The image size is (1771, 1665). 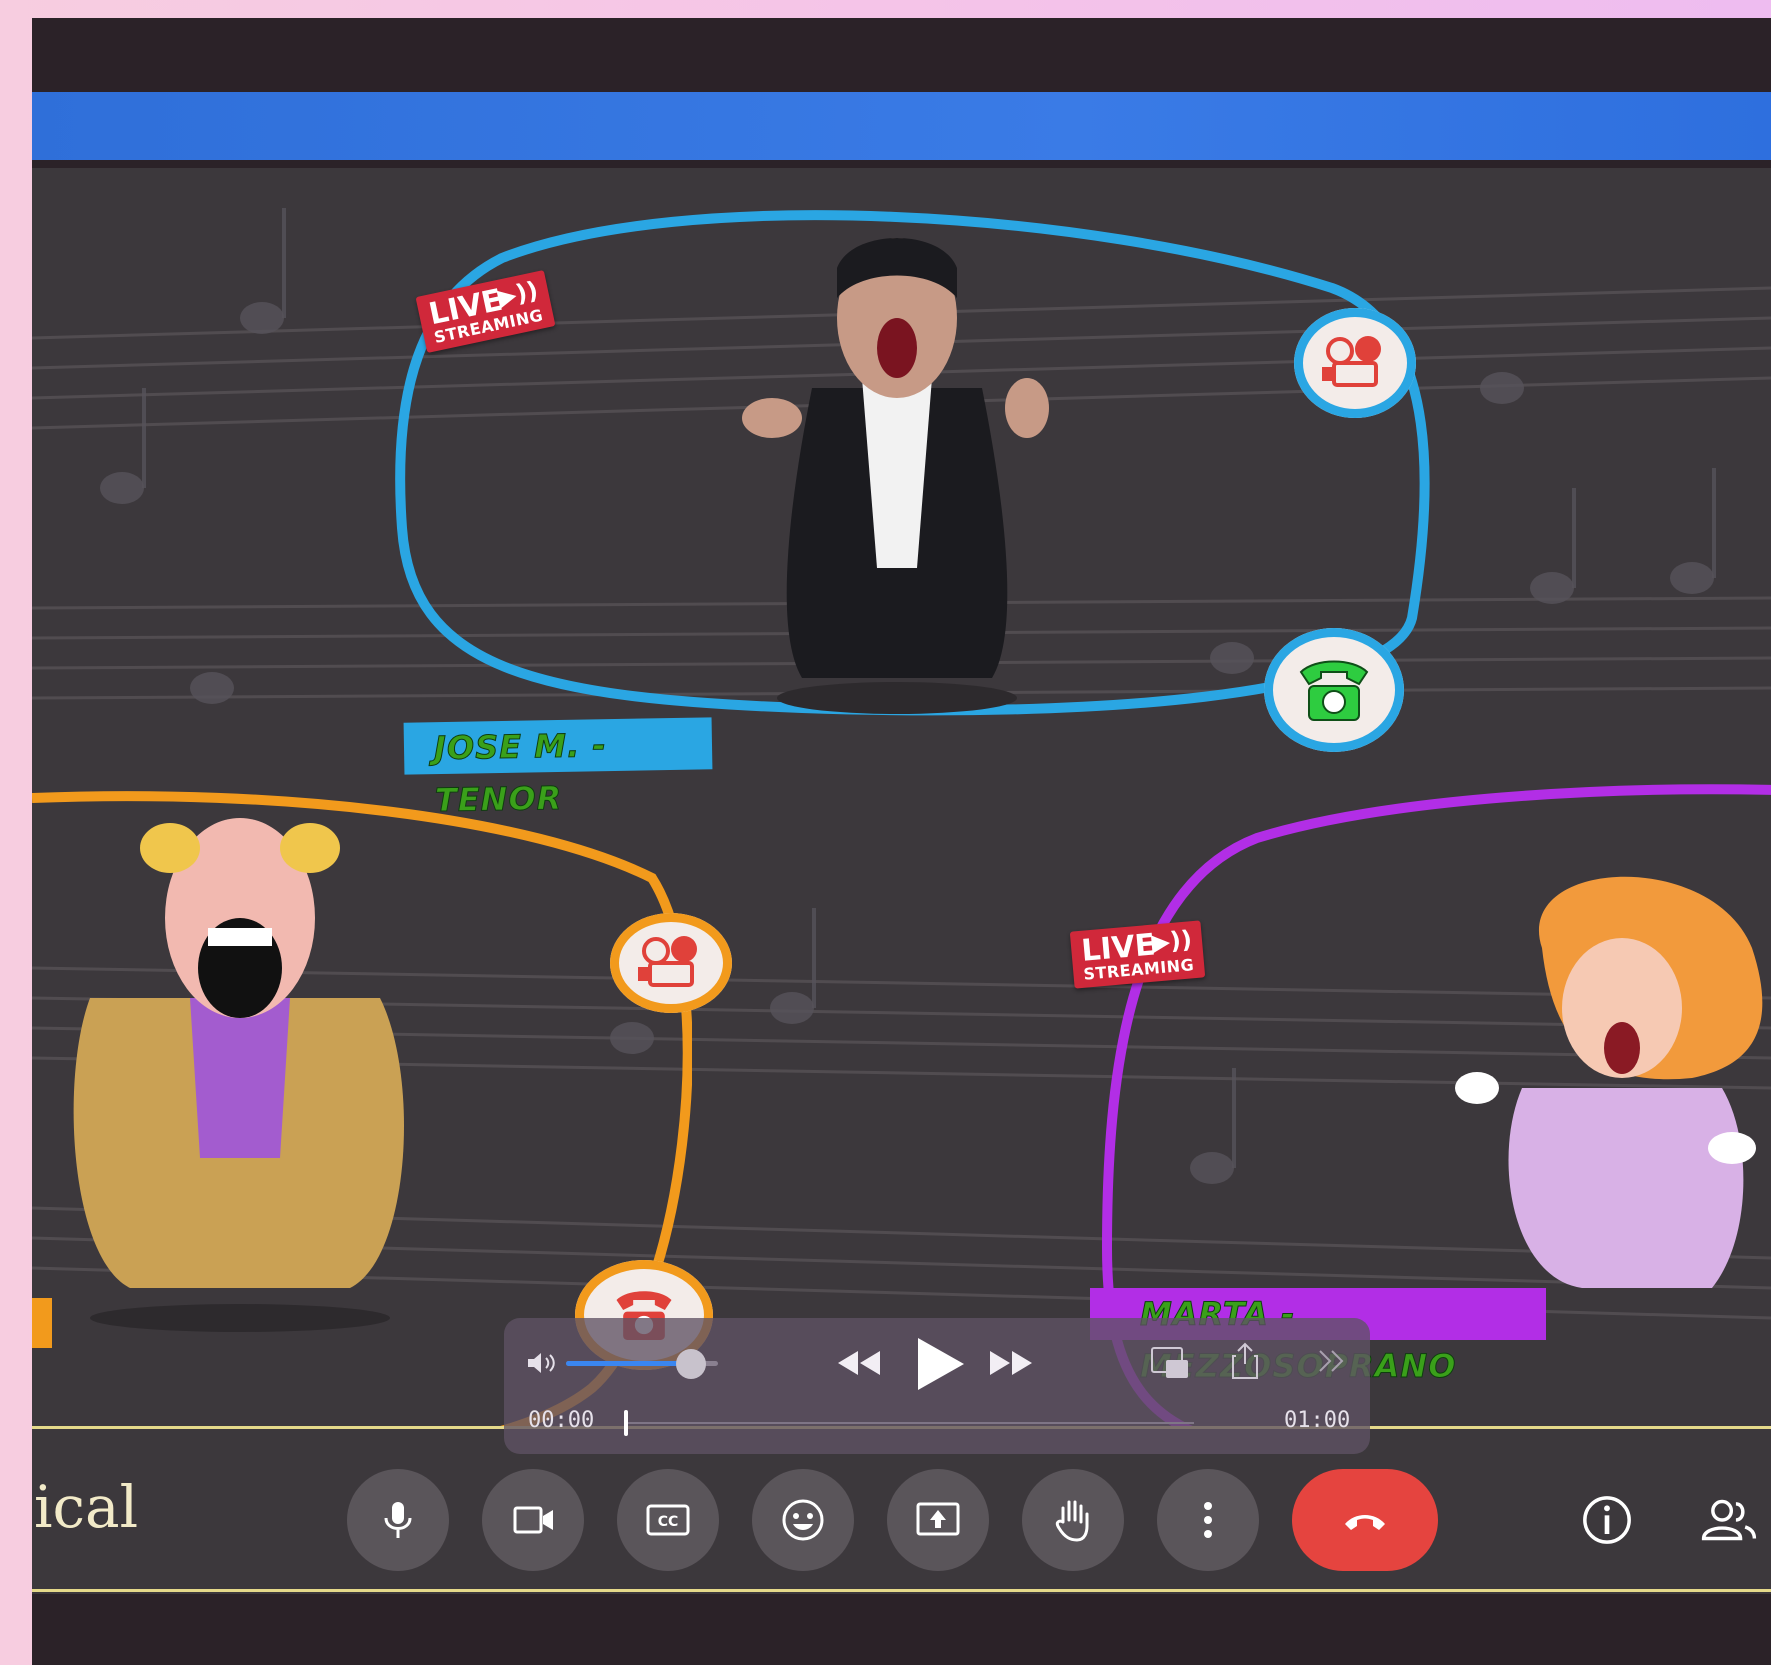 I want to click on volume-icon, so click(x=541, y=1363).